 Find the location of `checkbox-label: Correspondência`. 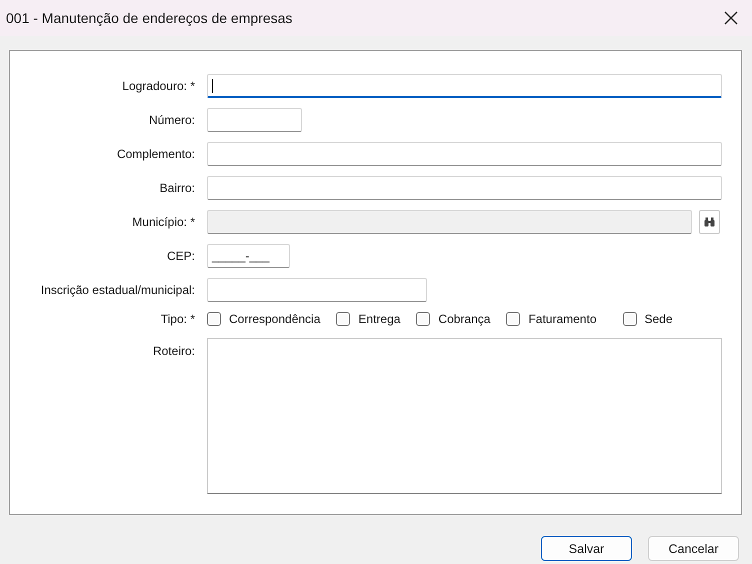

checkbox-label: Correspondência is located at coordinates (274, 319).